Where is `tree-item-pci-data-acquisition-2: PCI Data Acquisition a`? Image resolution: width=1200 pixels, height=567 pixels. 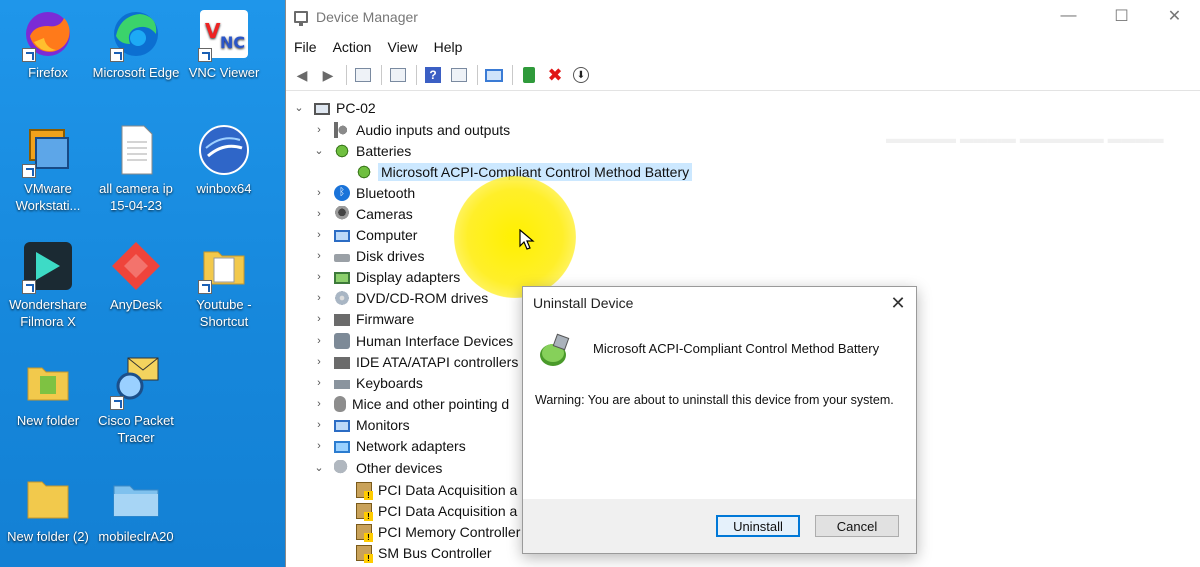
tree-item-pci-data-acquisition-2: PCI Data Acquisition a is located at coordinates (436, 510).